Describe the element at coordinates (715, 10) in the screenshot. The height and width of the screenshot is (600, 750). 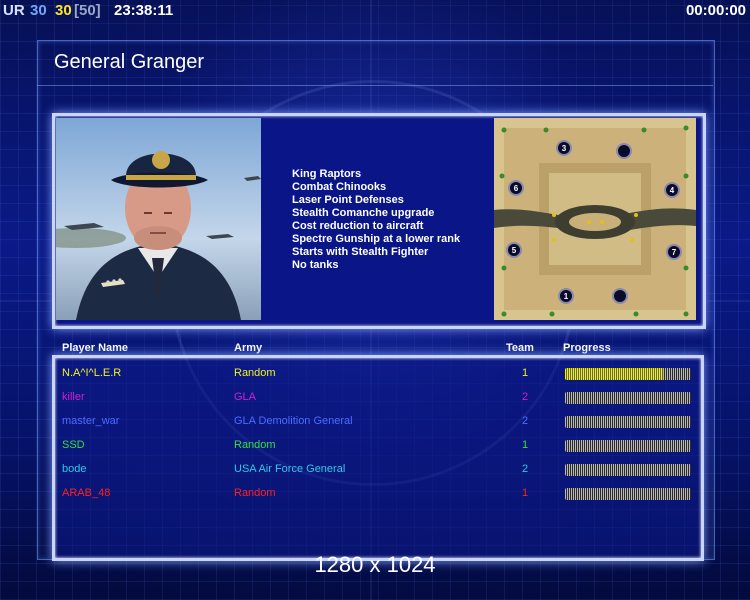
I see `hud-game-timer: 00:00:00` at that location.